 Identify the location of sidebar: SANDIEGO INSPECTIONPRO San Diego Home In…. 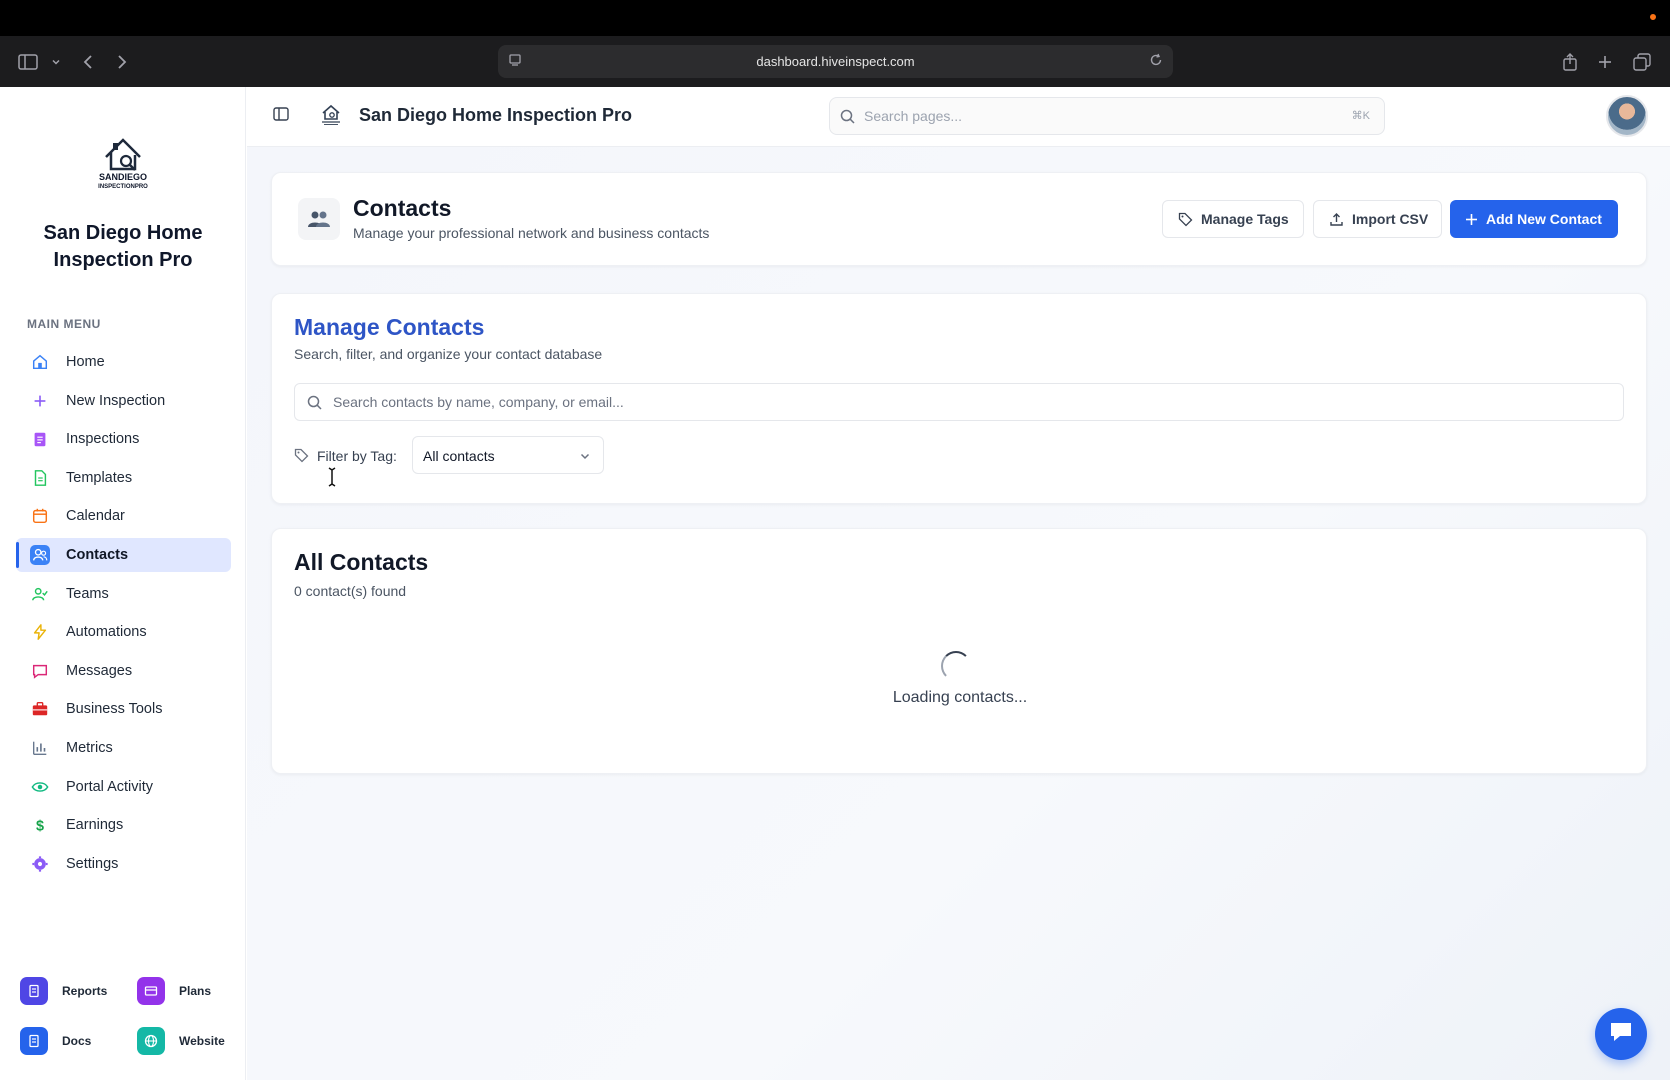
(123, 583).